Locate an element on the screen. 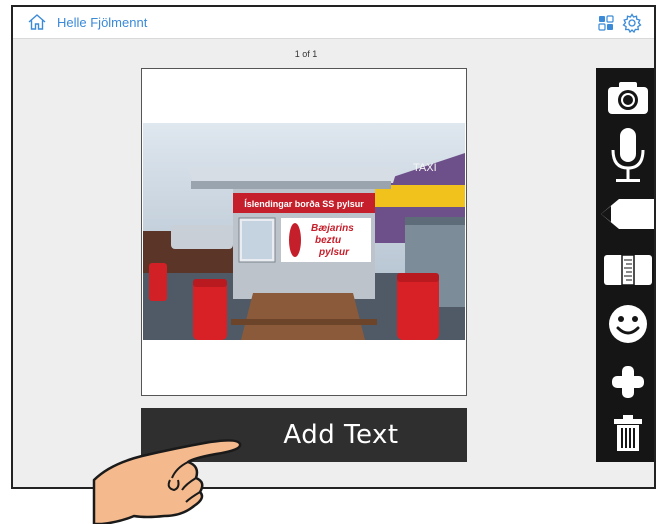 The image size is (659, 524). sticker-button is located at coordinates (625, 324).